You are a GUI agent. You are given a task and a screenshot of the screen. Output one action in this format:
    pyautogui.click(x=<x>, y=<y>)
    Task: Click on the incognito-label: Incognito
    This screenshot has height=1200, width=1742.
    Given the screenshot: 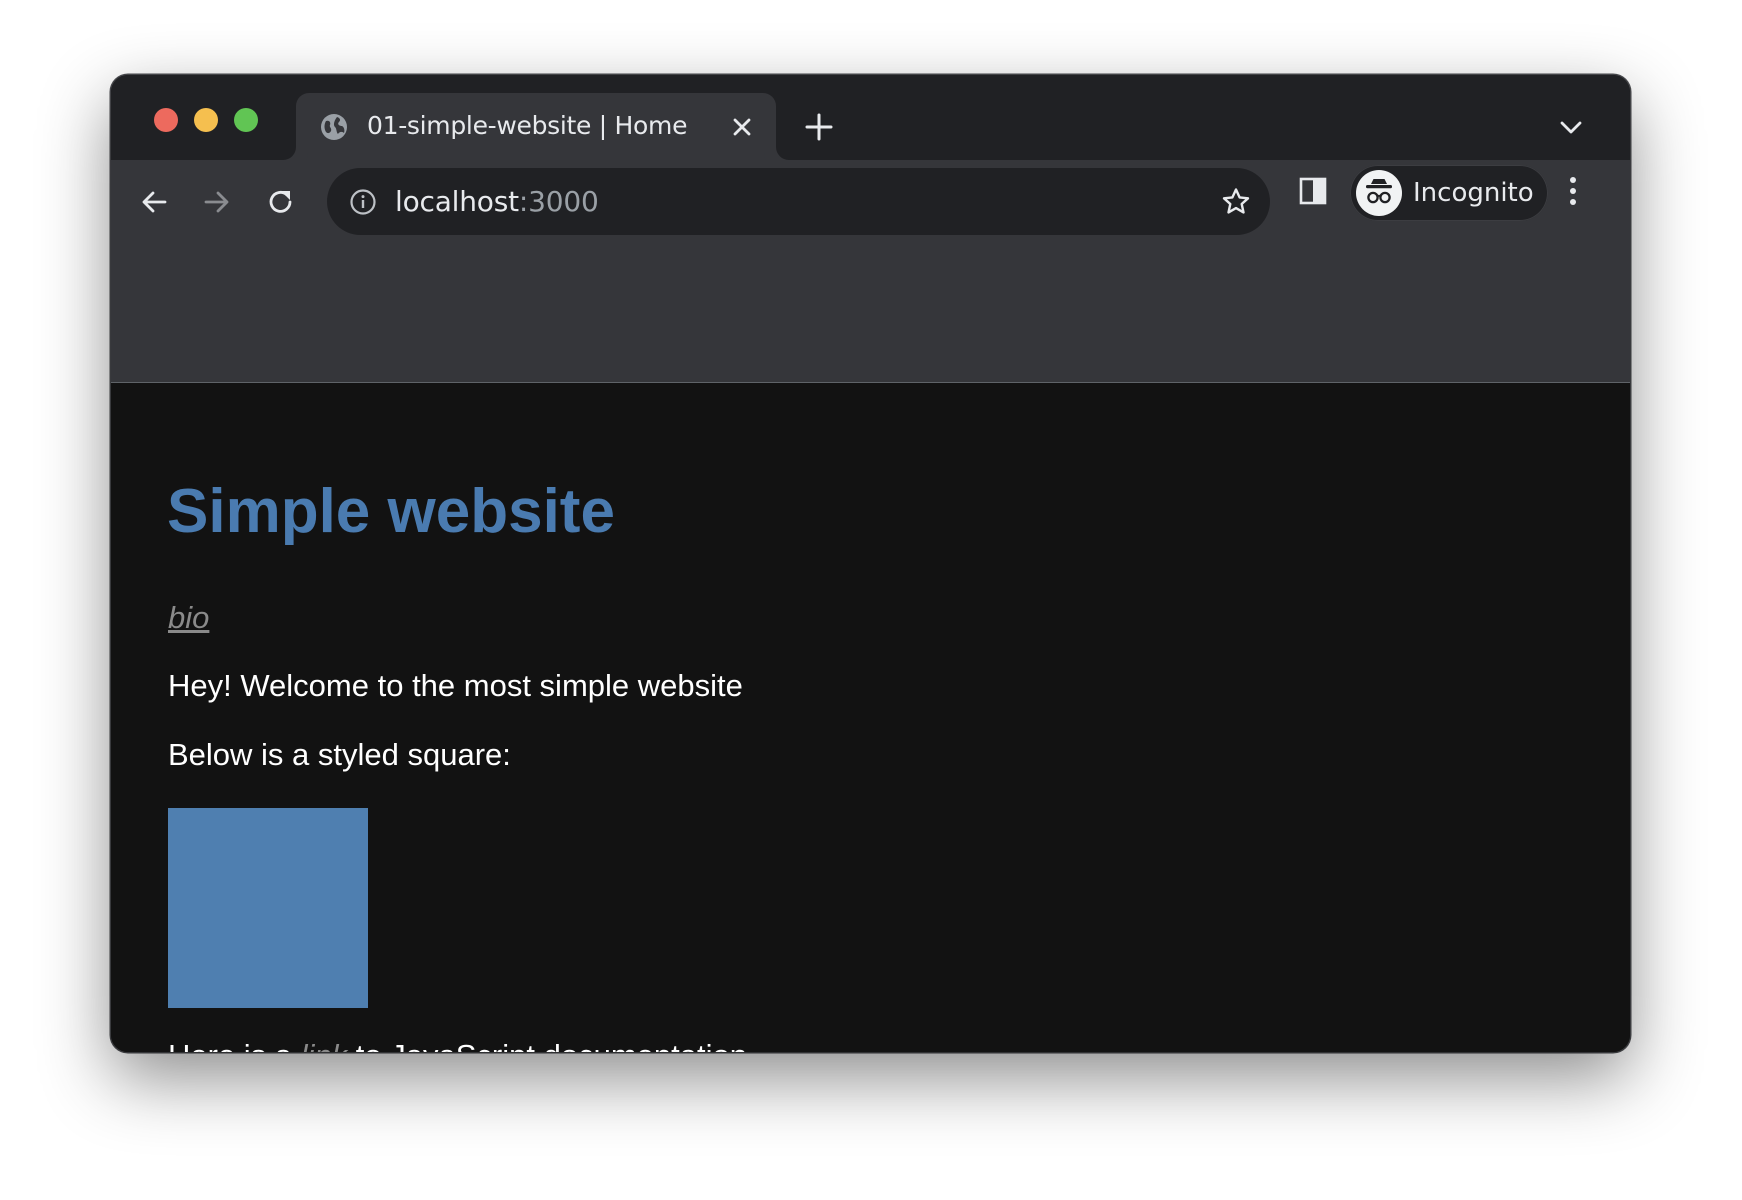 What is the action you would take?
    pyautogui.click(x=1473, y=193)
    